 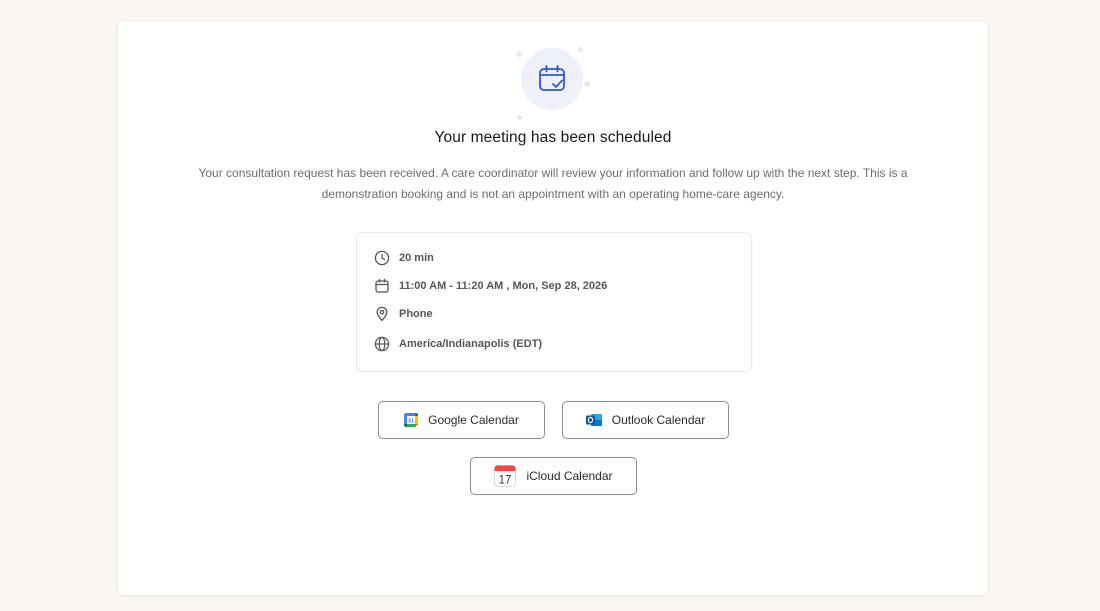 I want to click on google-calendar-button: 31 Google Calendar, so click(x=461, y=420).